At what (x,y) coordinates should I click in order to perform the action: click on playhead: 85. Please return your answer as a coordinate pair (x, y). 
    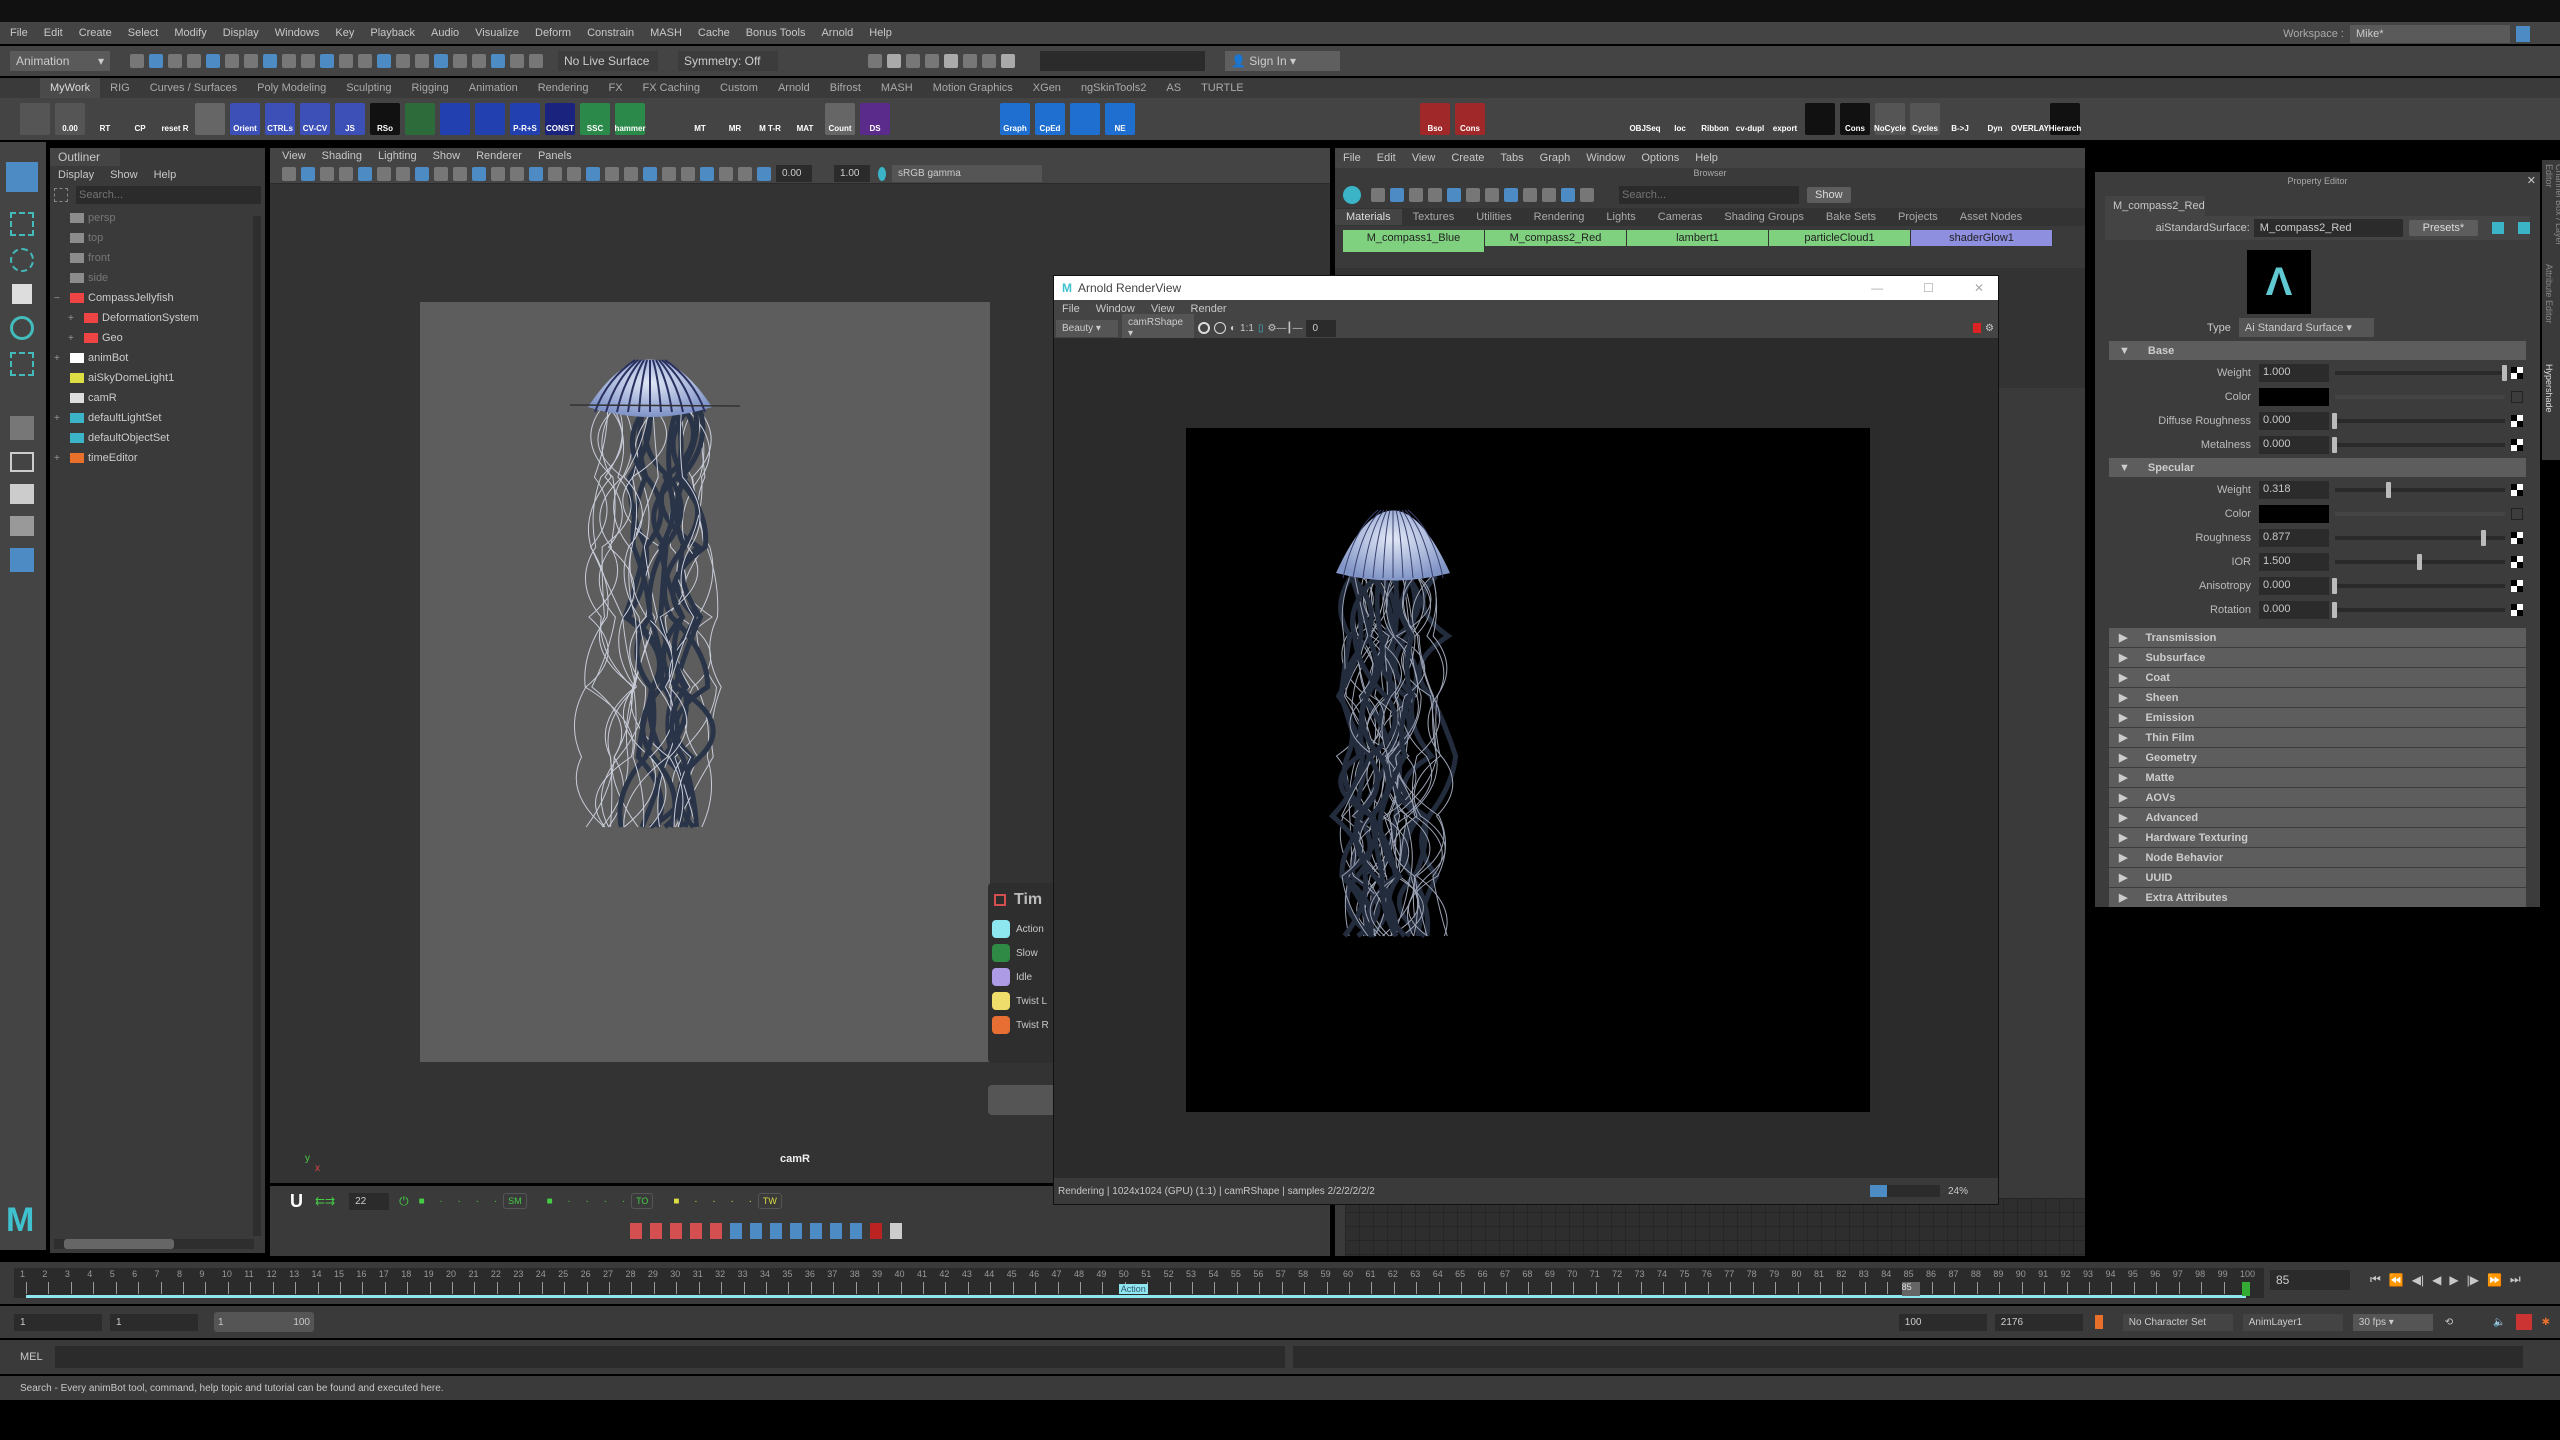
    Looking at the image, I should click on (1910, 1289).